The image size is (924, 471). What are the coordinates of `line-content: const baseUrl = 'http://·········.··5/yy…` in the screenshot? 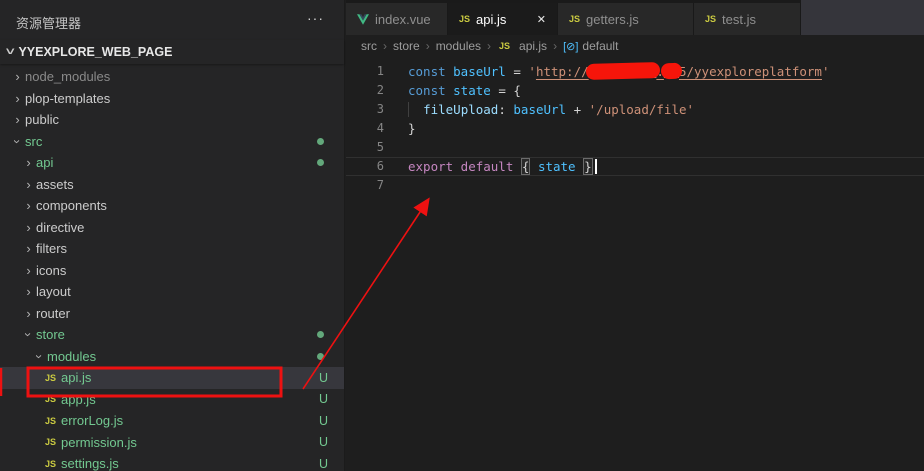 It's located at (619, 71).